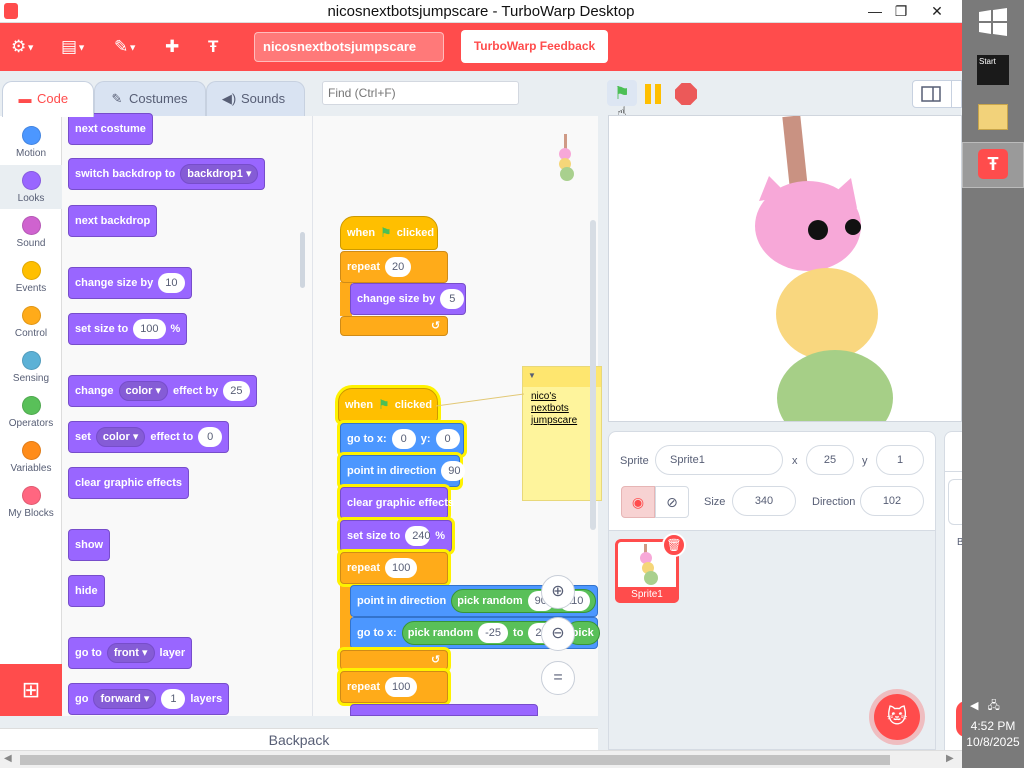 Image resolution: width=1024 pixels, height=768 pixels. What do you see at coordinates (86, 591) in the screenshot?
I see `hide-block: hide` at bounding box center [86, 591].